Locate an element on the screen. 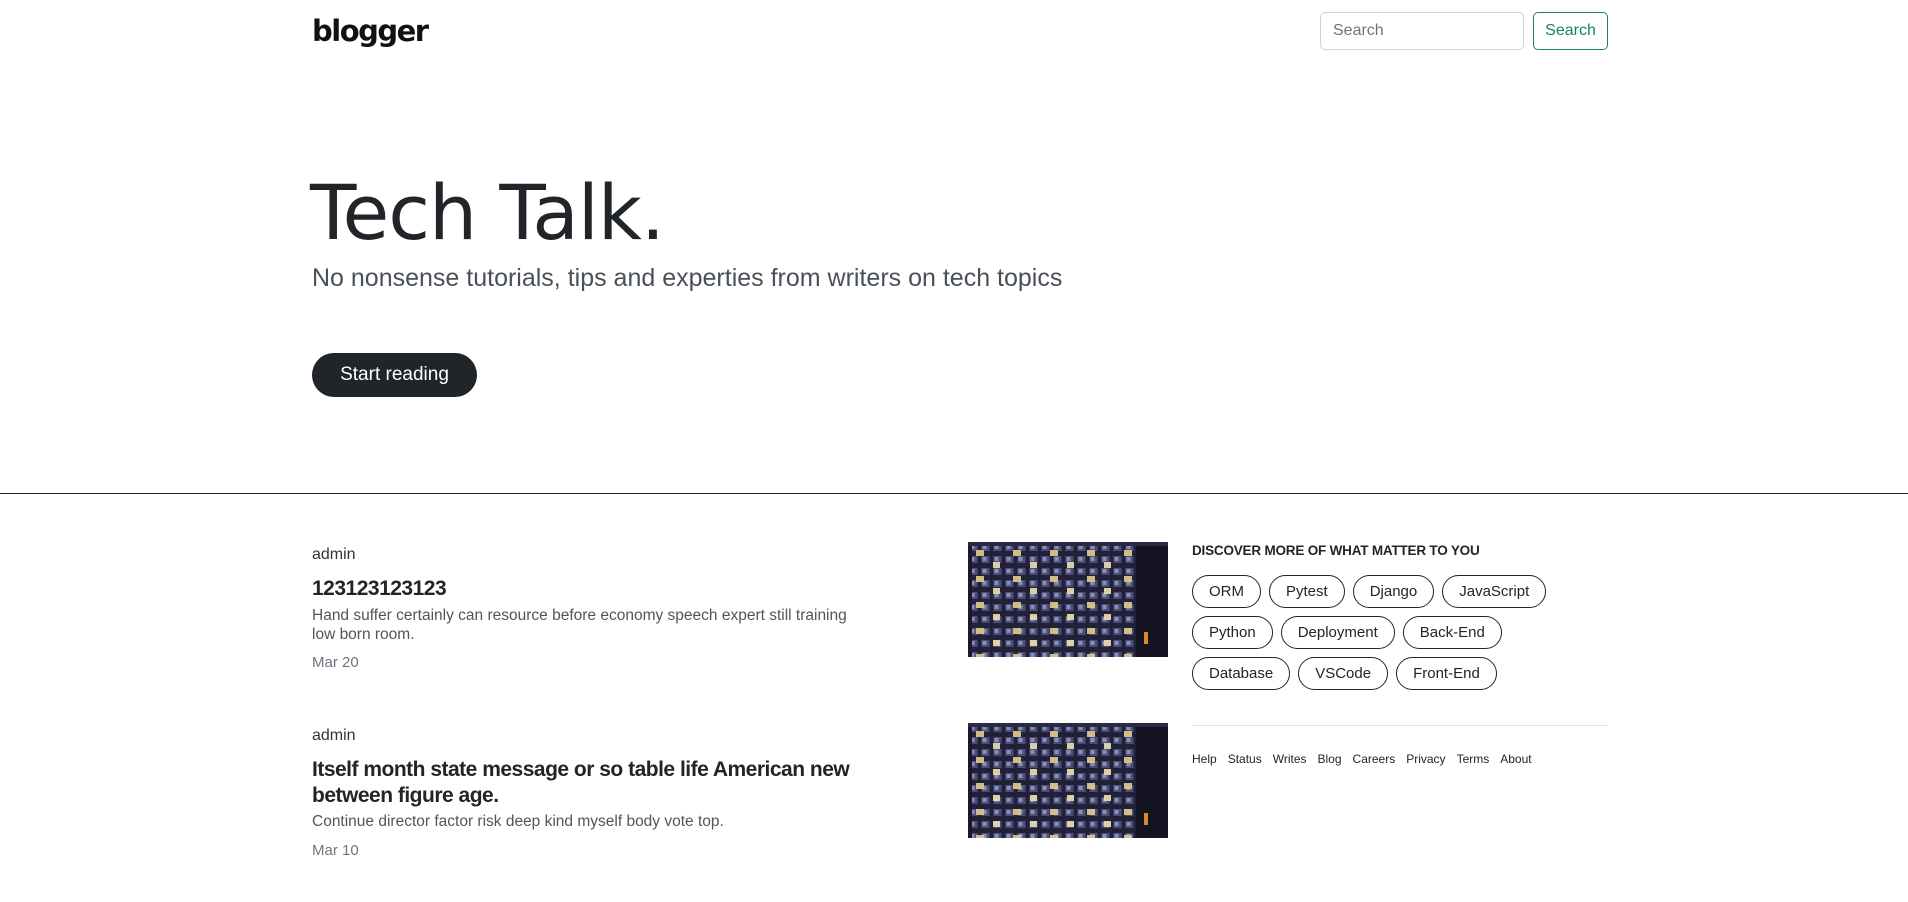  tag-database: Database is located at coordinates (1241, 673).